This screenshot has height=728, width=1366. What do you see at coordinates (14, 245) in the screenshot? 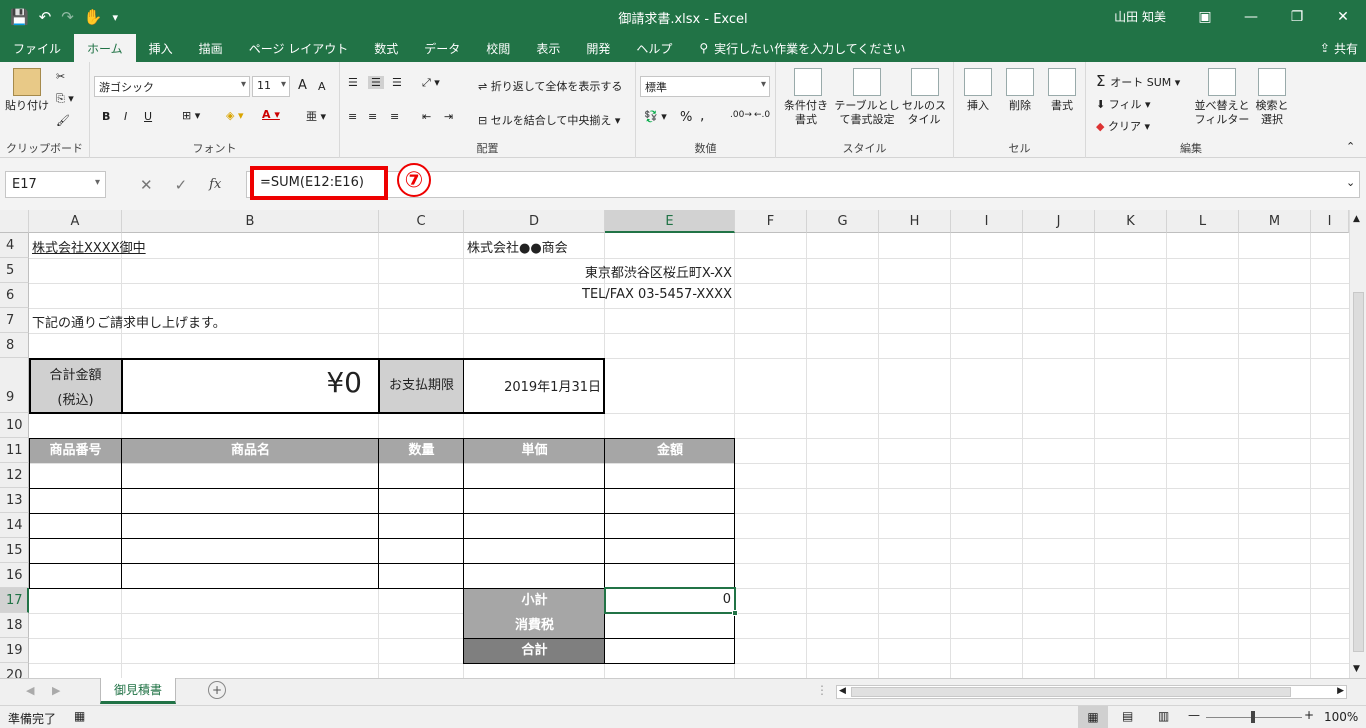
I see `row-header-4: 4` at bounding box center [14, 245].